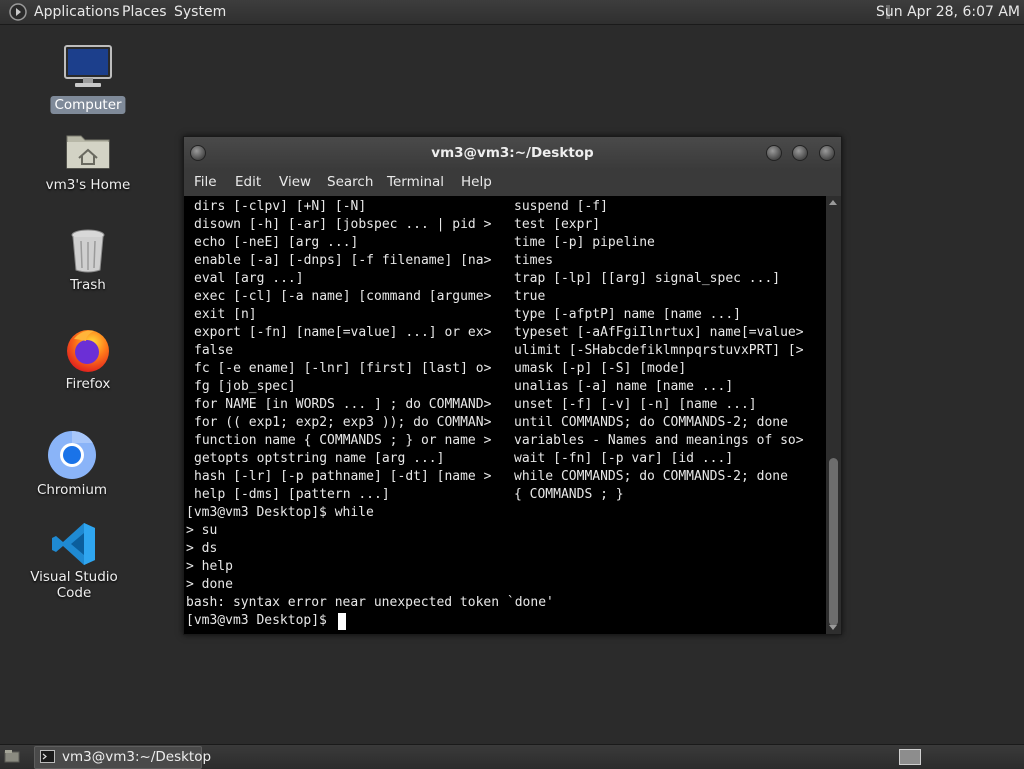 This screenshot has width=1024, height=769. What do you see at coordinates (600, 368) in the screenshot?
I see `terminal-line: umask [-p] [-S] [mode]` at bounding box center [600, 368].